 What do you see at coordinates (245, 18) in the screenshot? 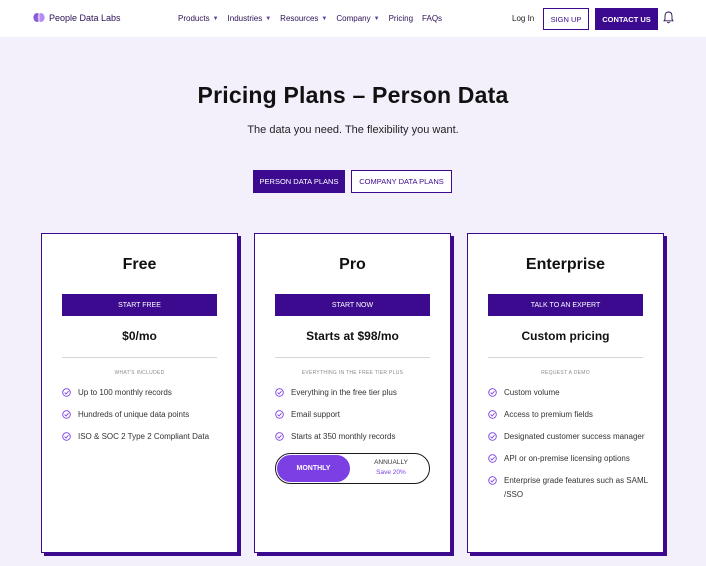
I see `menu-item-label: Industries` at bounding box center [245, 18].